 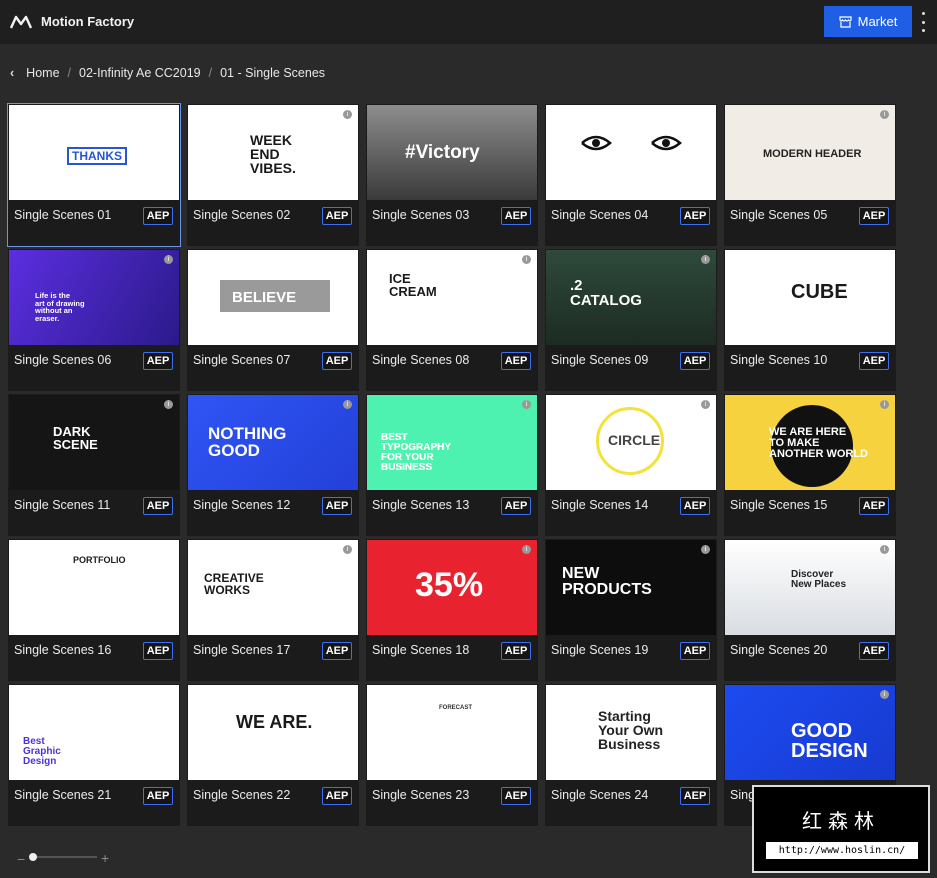 What do you see at coordinates (810, 175) in the screenshot?
I see `scene-card: MODERN HEADER i Single Scenes 05 AEP` at bounding box center [810, 175].